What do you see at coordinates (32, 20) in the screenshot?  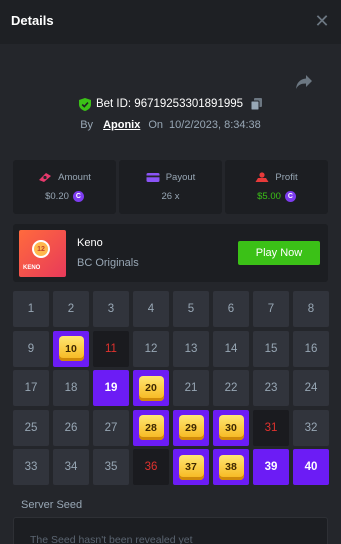 I see `page-title: Details` at bounding box center [32, 20].